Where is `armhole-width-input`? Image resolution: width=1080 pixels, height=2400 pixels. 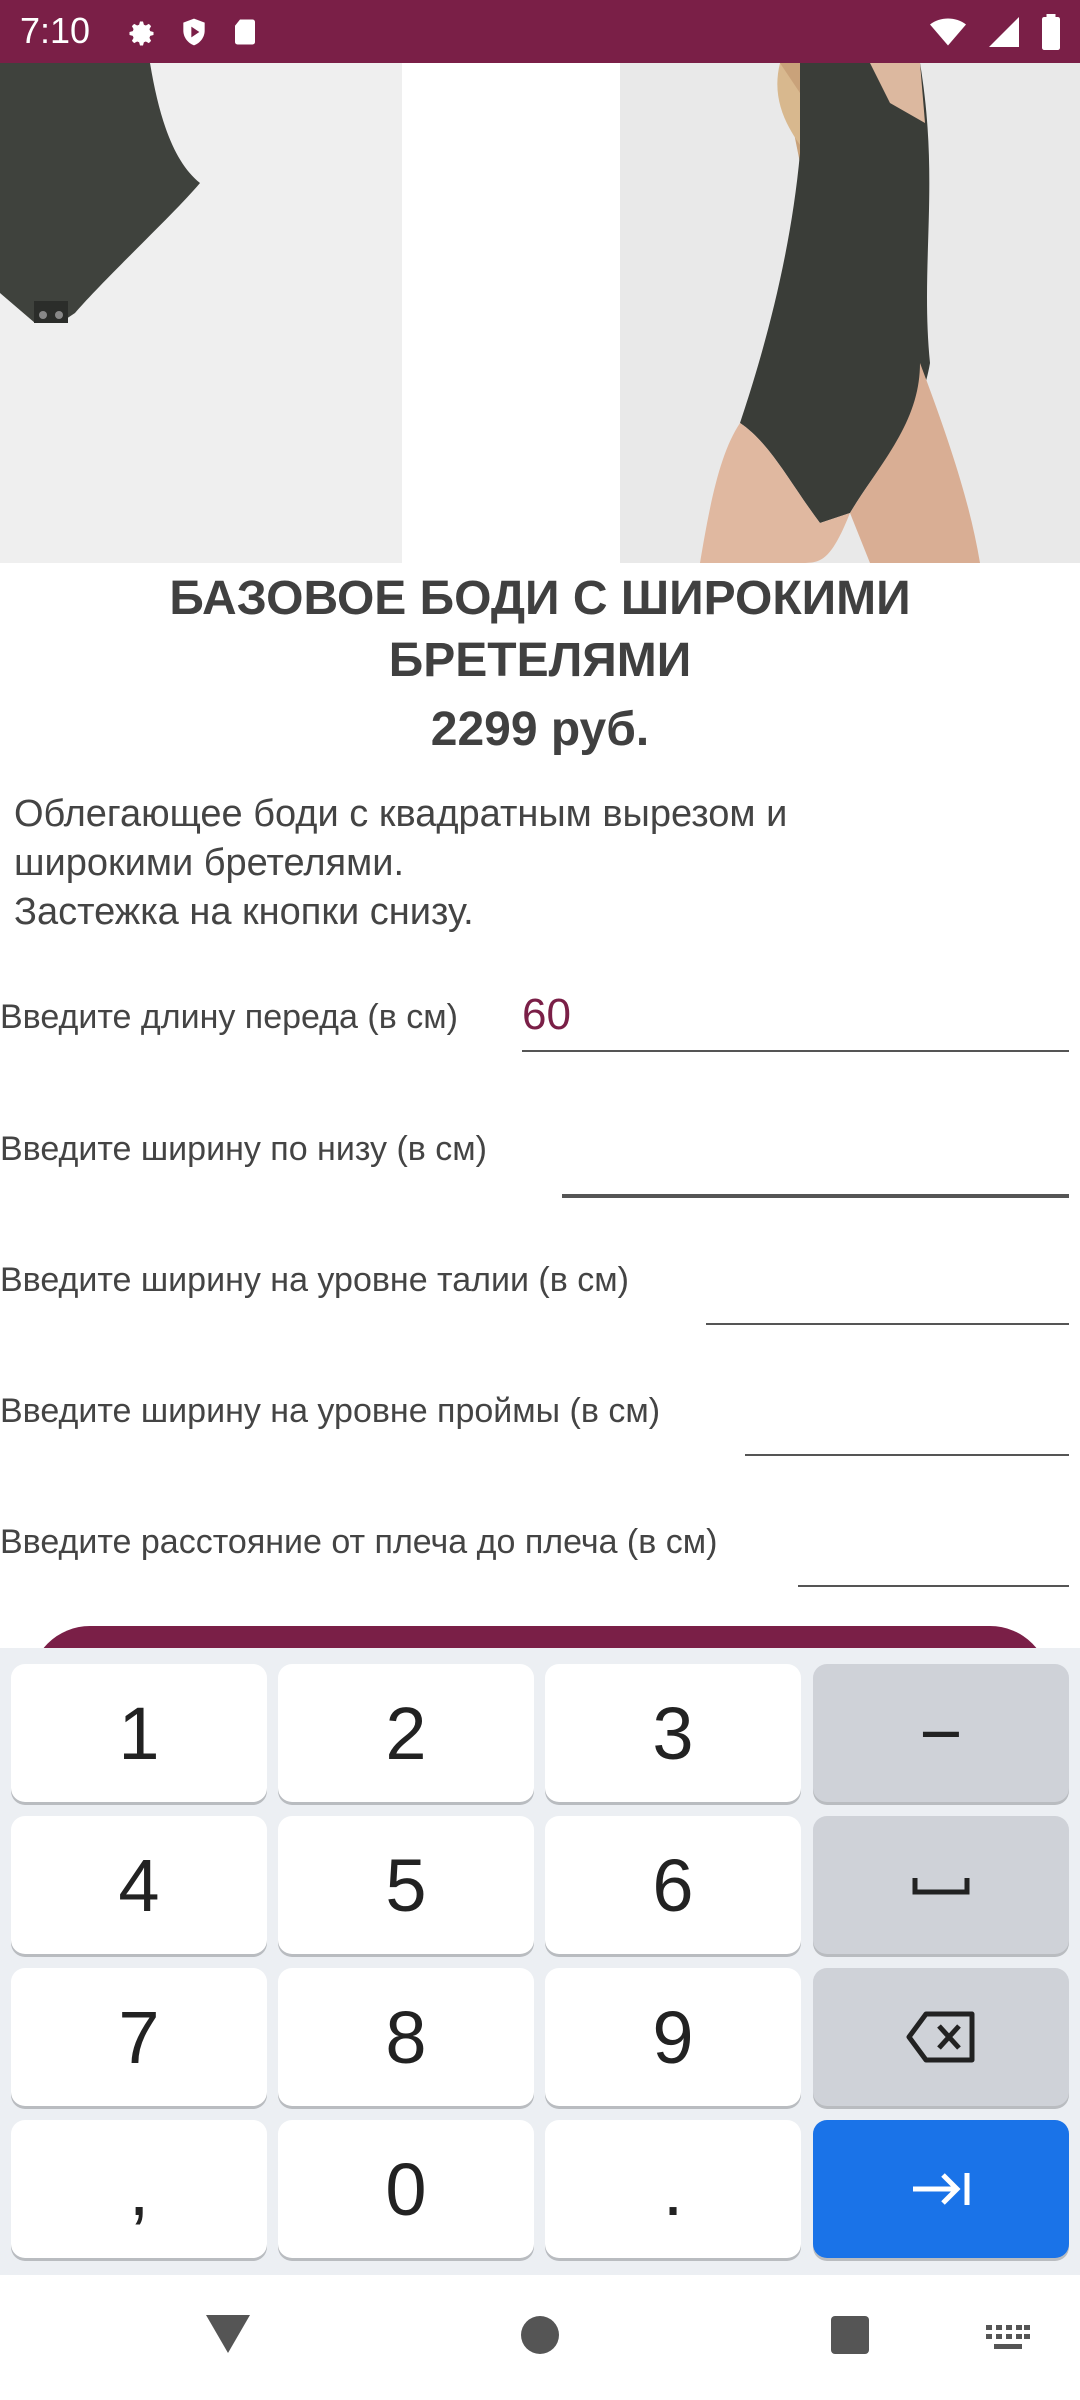
armhole-width-input is located at coordinates (907, 1425).